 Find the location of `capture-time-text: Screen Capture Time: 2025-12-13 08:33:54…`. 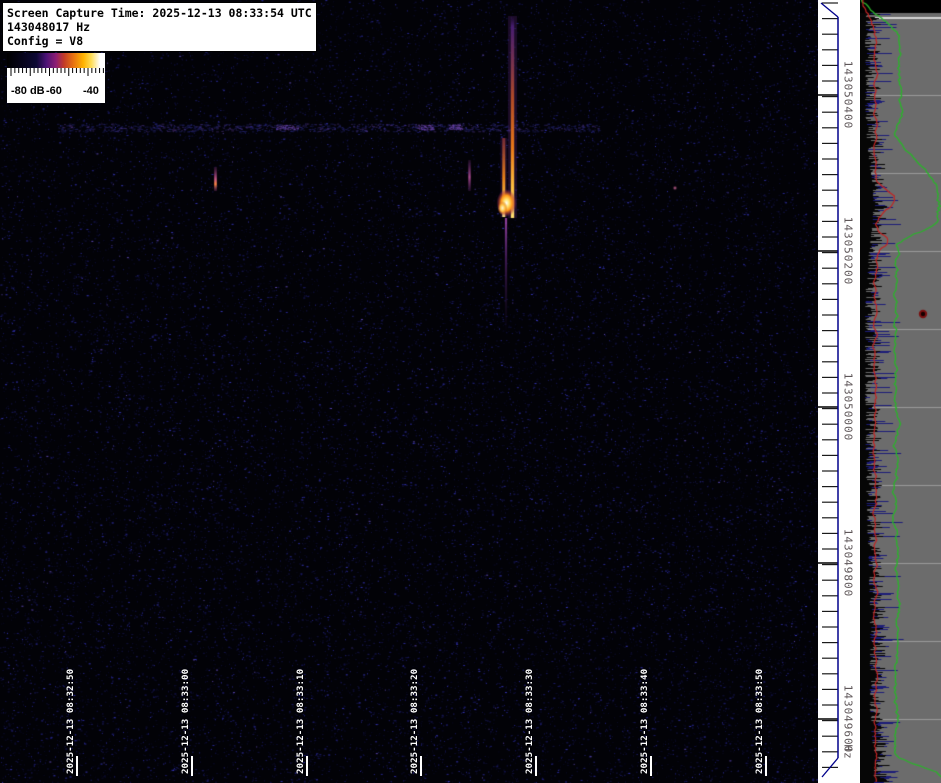

capture-time-text: Screen Capture Time: 2025-12-13 08:33:54… is located at coordinates (159, 13).